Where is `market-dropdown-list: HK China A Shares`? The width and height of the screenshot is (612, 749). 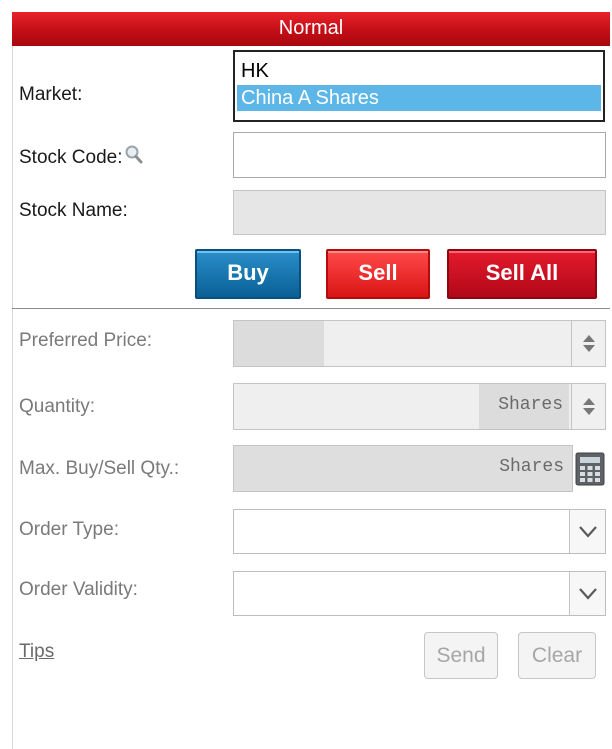
market-dropdown-list: HK China A Shares is located at coordinates (419, 86).